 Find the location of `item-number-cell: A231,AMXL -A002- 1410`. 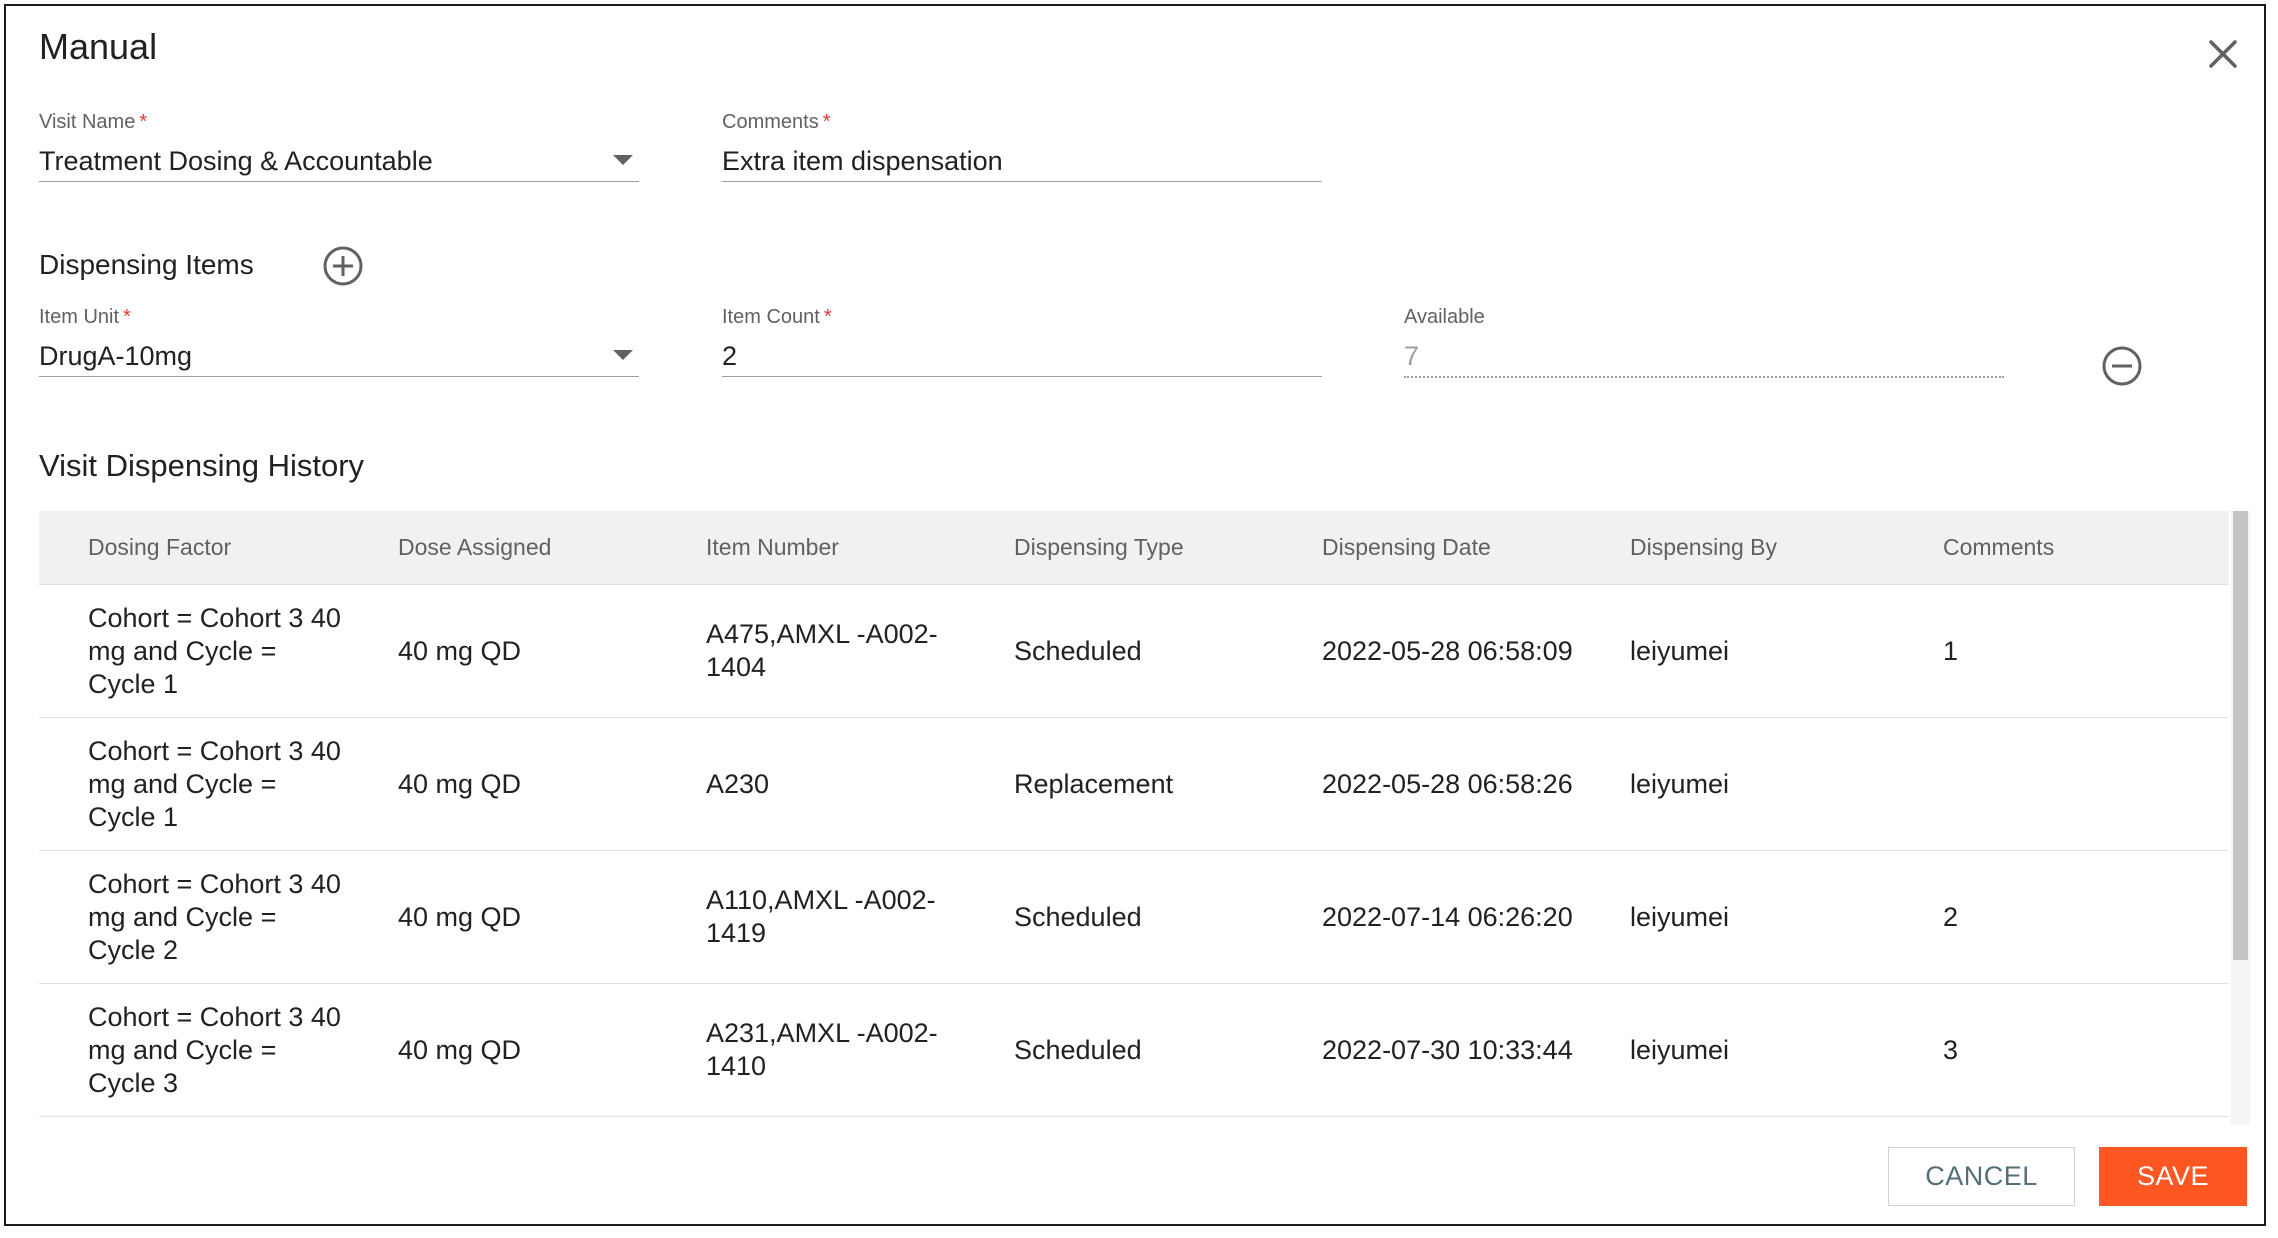

item-number-cell: A231,AMXL -A002- 1410 is located at coordinates (822, 1049).